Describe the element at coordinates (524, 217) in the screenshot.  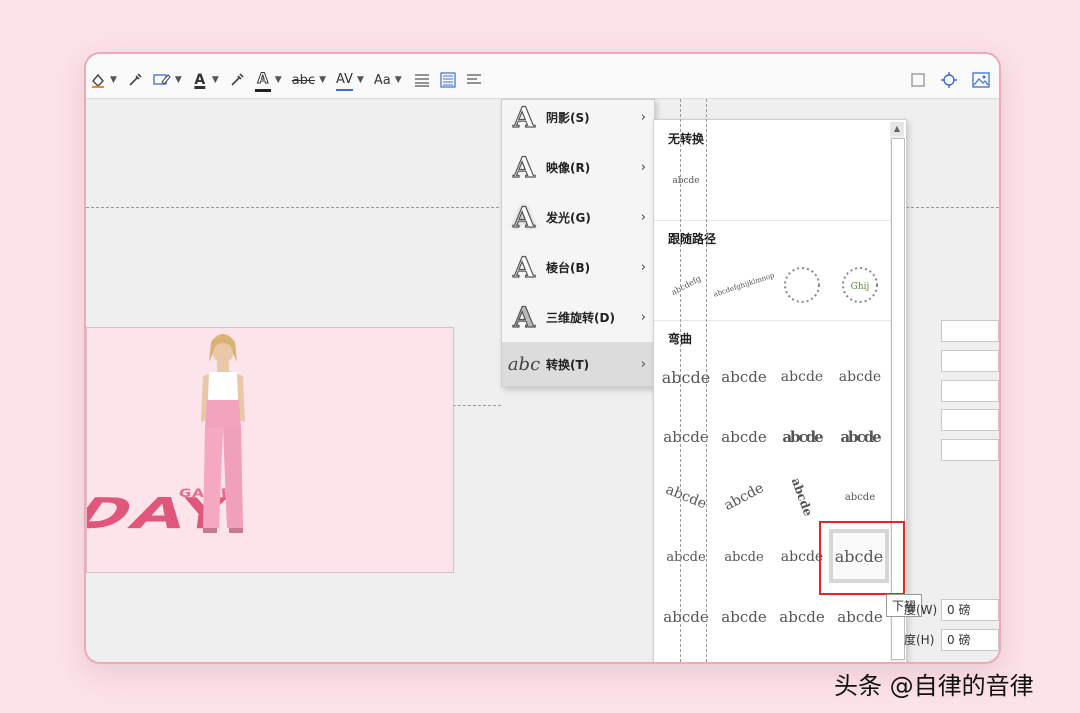
I see `glow-a-icon: A` at that location.